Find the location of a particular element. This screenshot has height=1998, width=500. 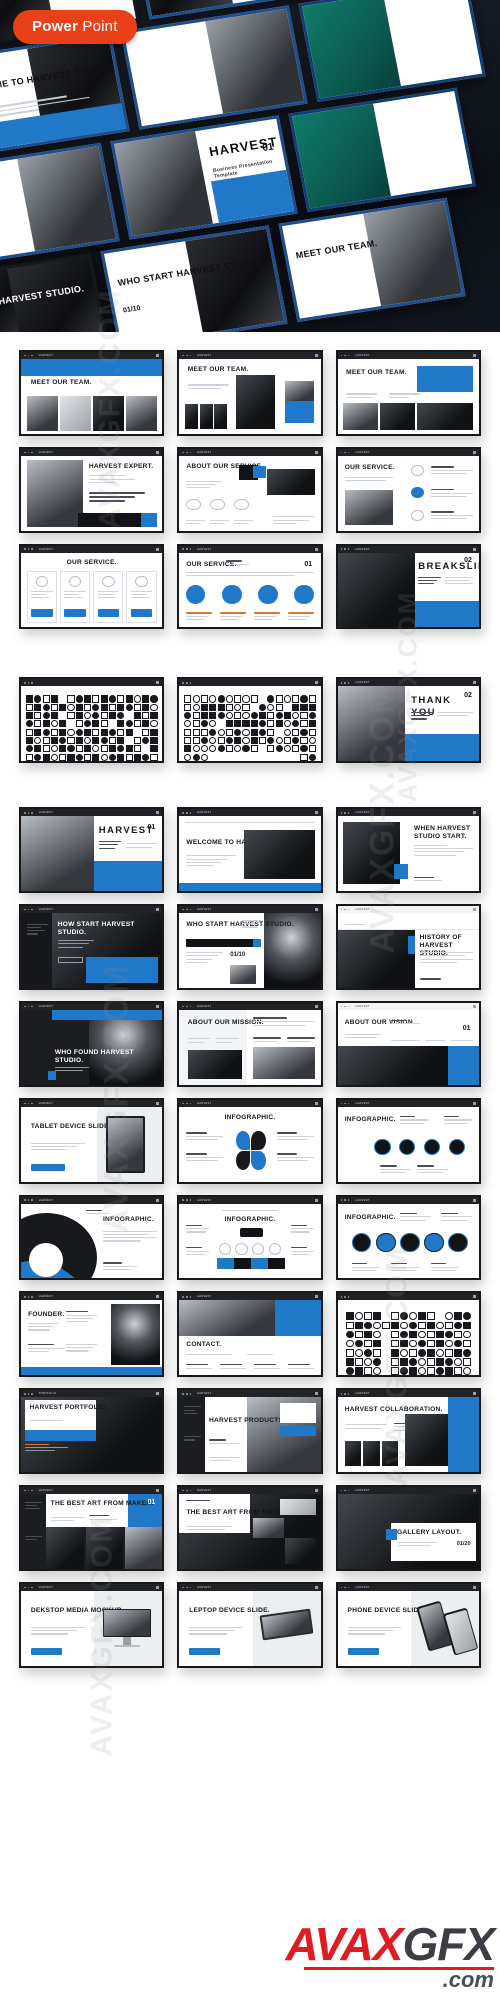

watermark-brand-grey: GFX is located at coordinates (448, 1944).